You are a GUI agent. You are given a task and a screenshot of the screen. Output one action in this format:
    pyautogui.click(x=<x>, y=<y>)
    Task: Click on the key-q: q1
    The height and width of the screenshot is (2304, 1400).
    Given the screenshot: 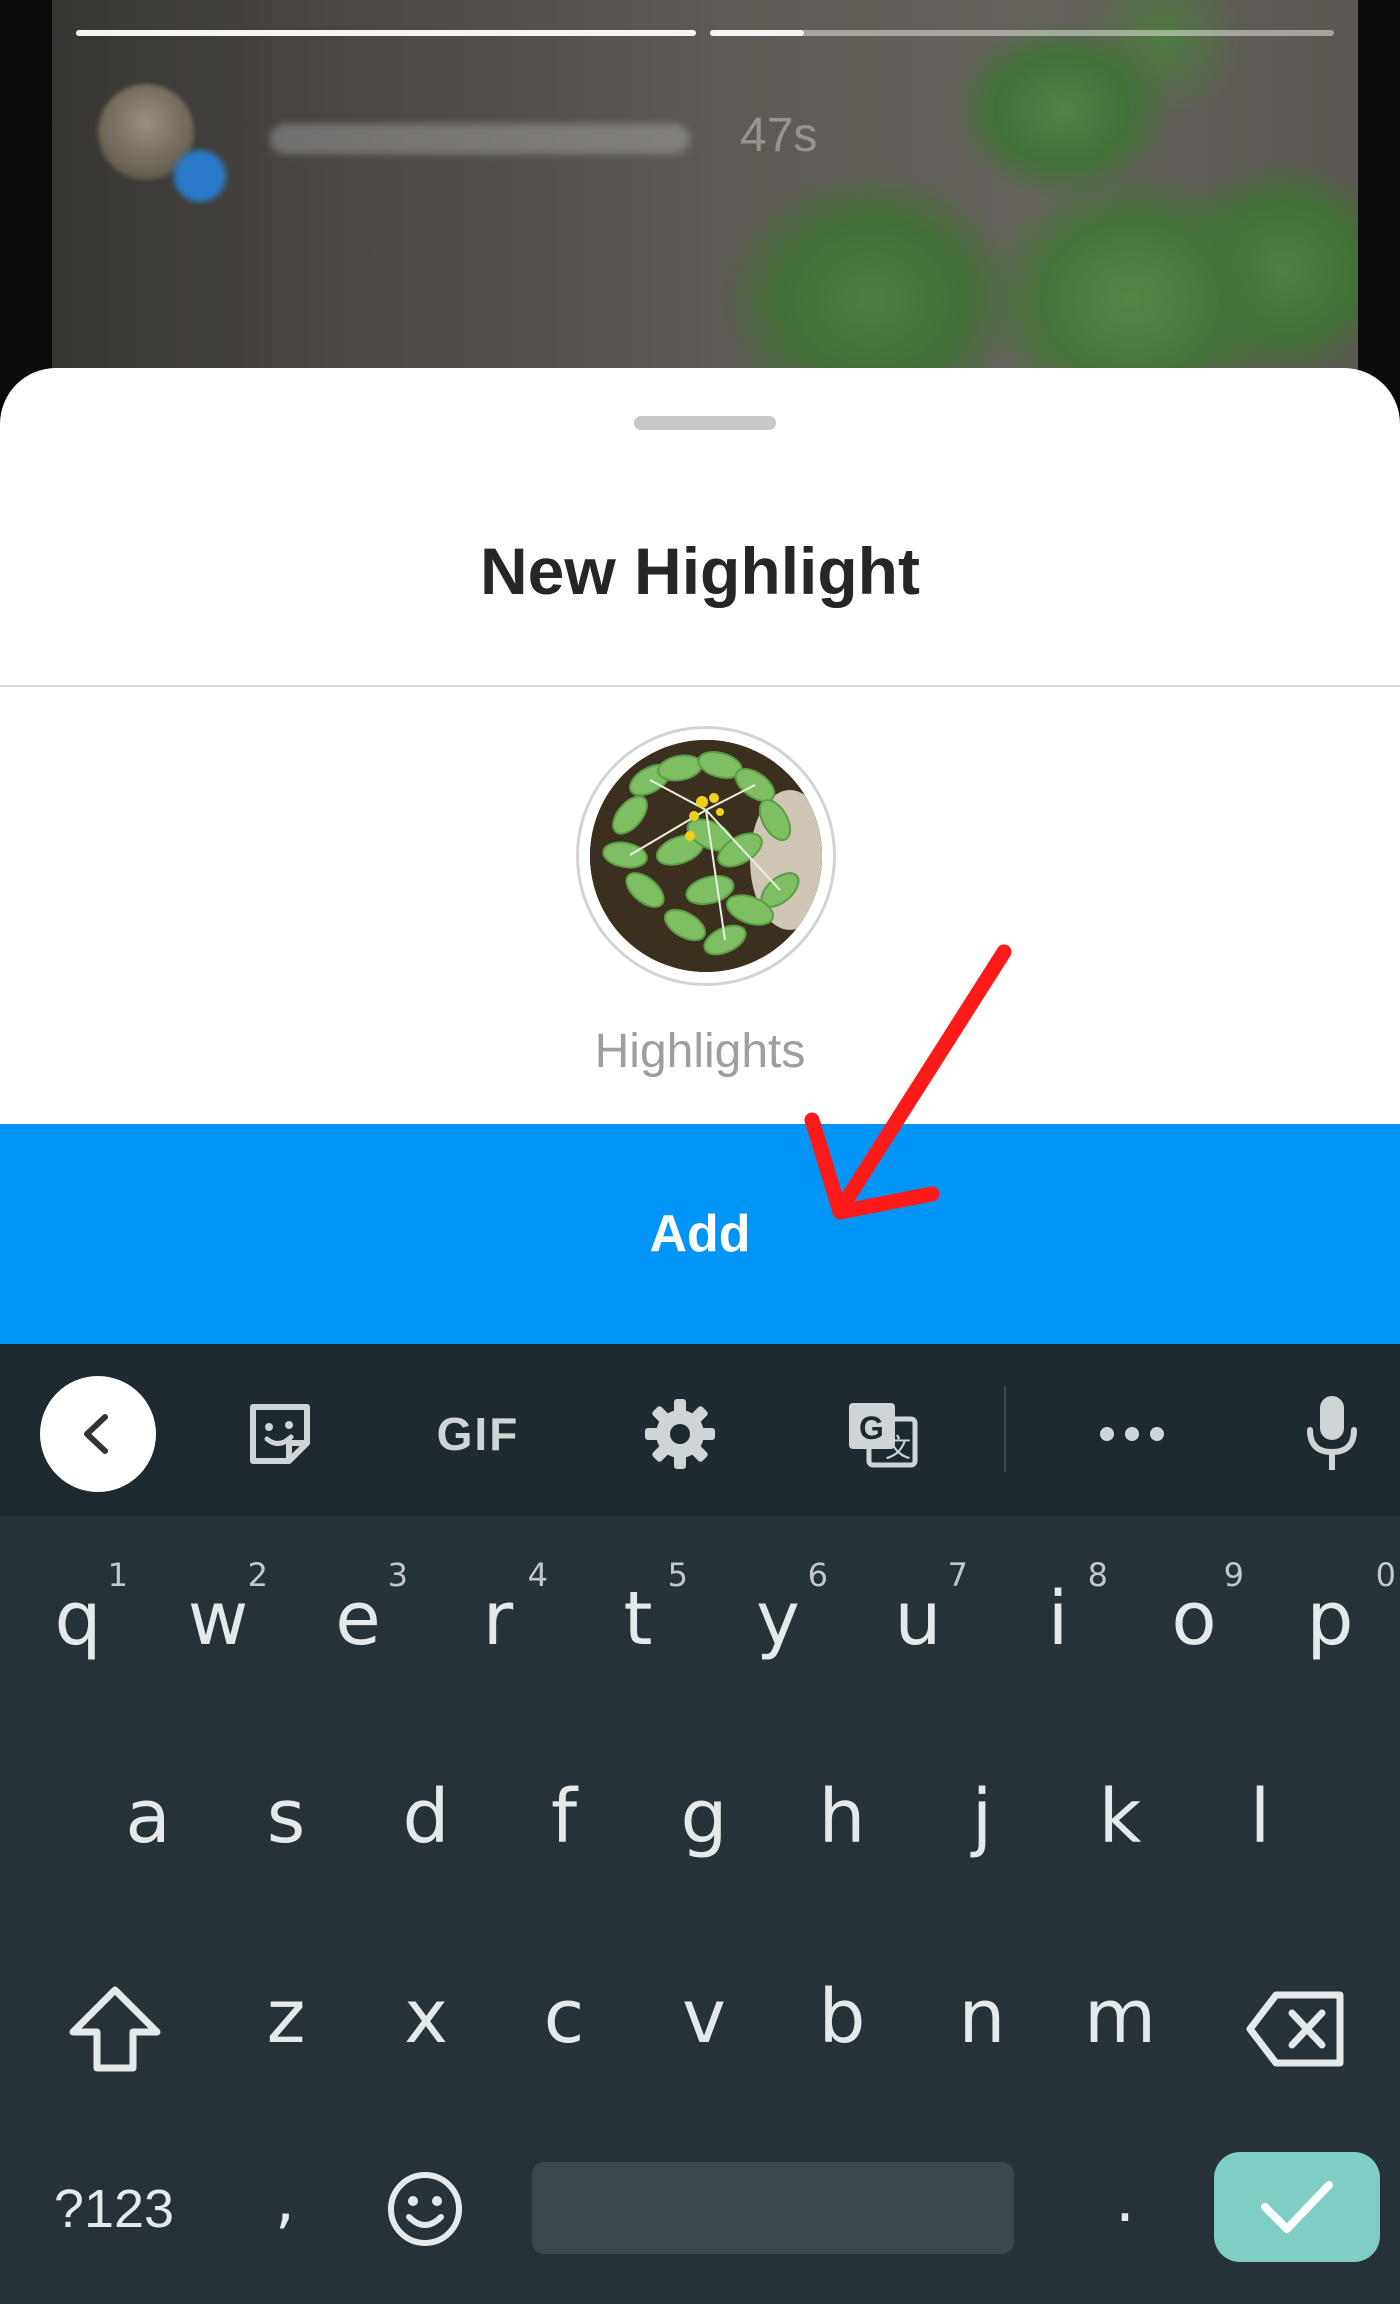 What is the action you would take?
    pyautogui.click(x=78, y=1619)
    